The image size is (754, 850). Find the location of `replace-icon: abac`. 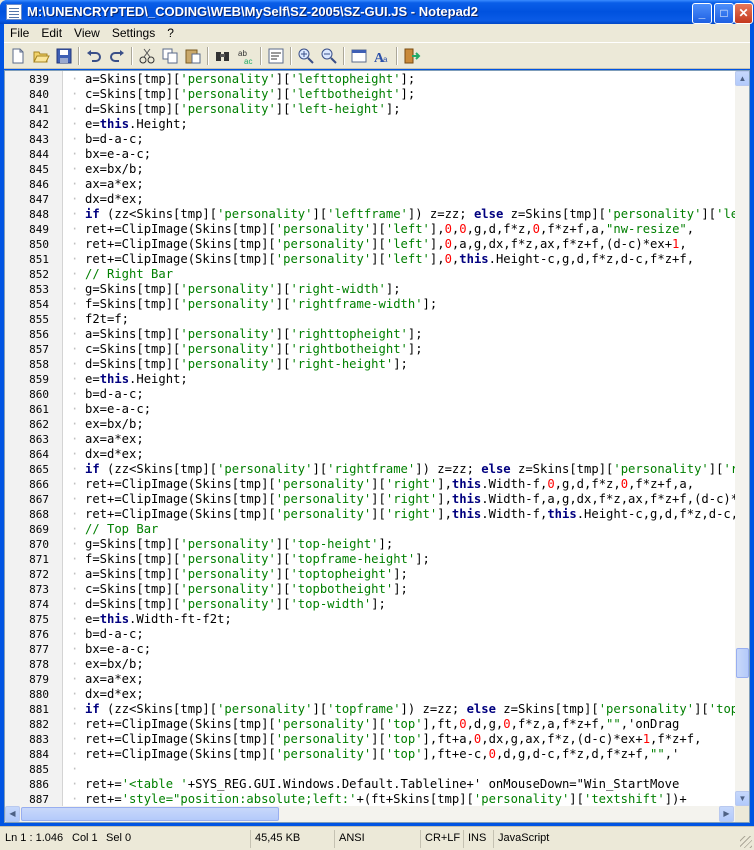

replace-icon: abac is located at coordinates (246, 56).